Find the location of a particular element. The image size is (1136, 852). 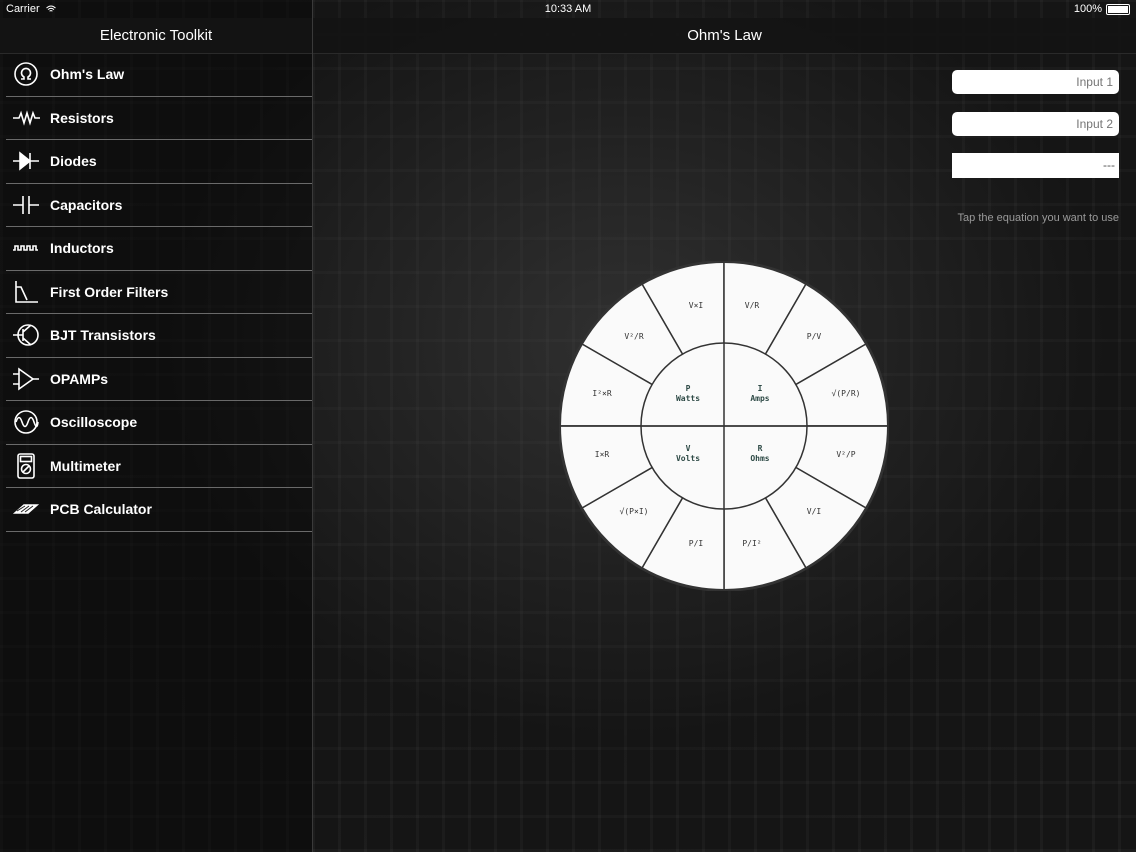

sidebar-item-label: Capacitors is located at coordinates (86, 204).